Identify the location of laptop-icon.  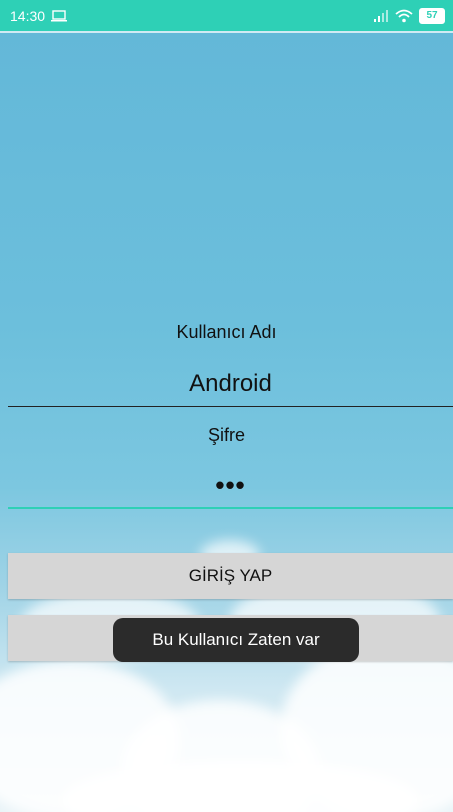
(59, 15).